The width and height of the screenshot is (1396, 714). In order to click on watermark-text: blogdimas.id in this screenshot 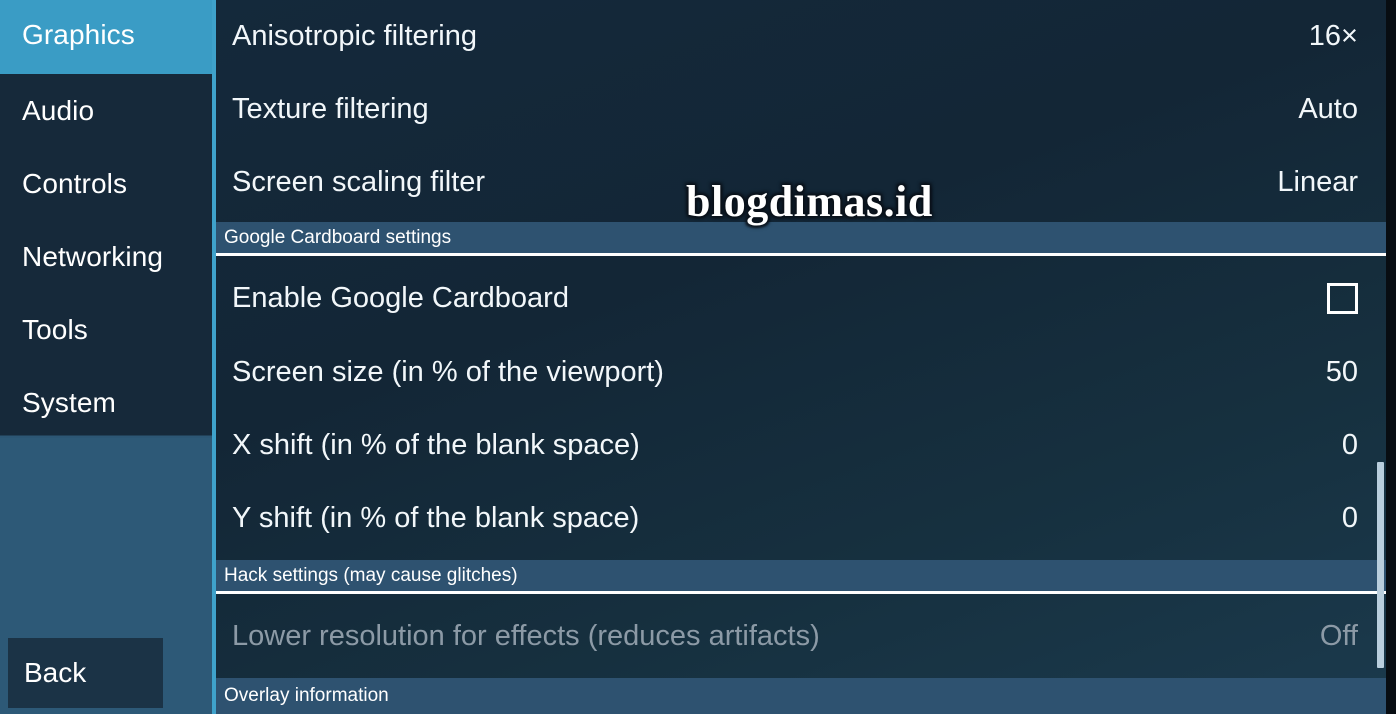, I will do `click(809, 201)`.